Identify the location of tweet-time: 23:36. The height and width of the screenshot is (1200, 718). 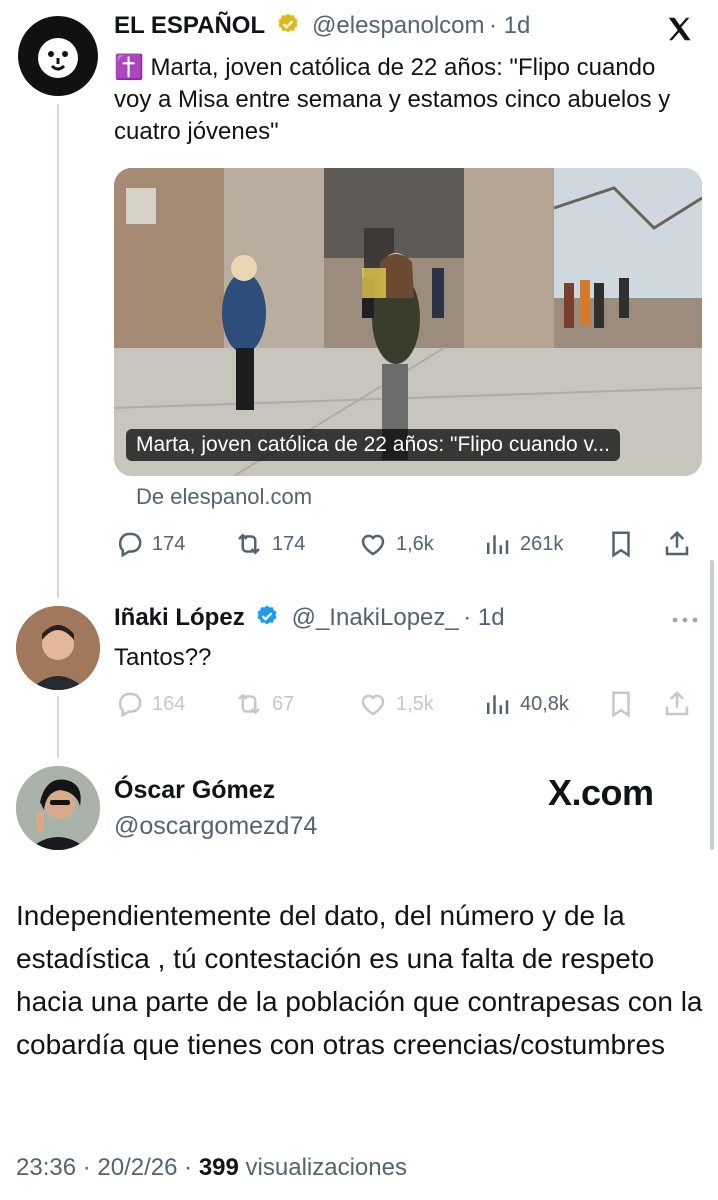
(46, 1167).